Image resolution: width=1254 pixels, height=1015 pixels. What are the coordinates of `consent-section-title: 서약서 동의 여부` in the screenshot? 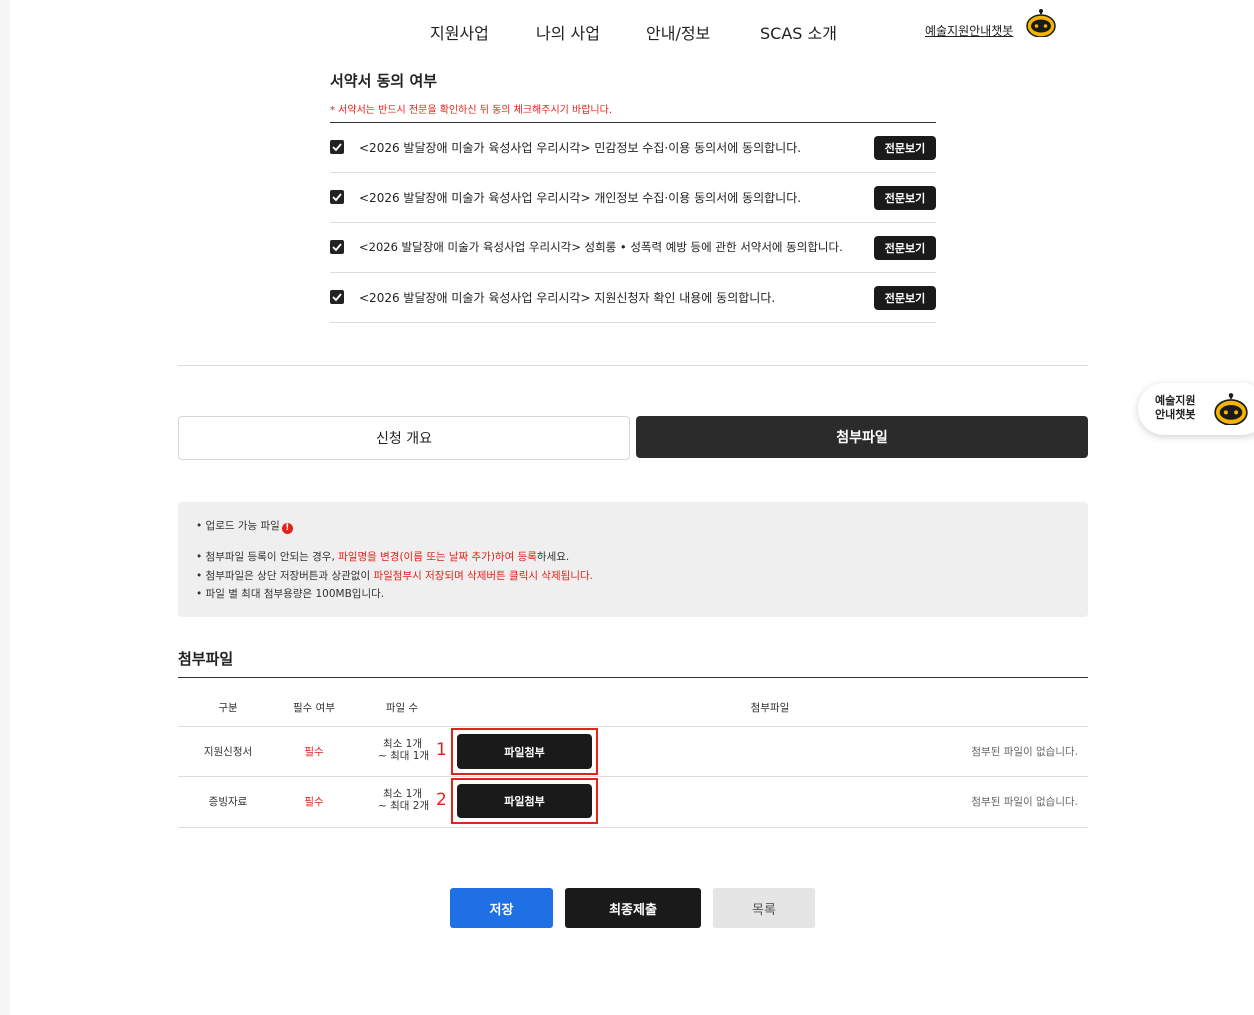 It's located at (384, 81).